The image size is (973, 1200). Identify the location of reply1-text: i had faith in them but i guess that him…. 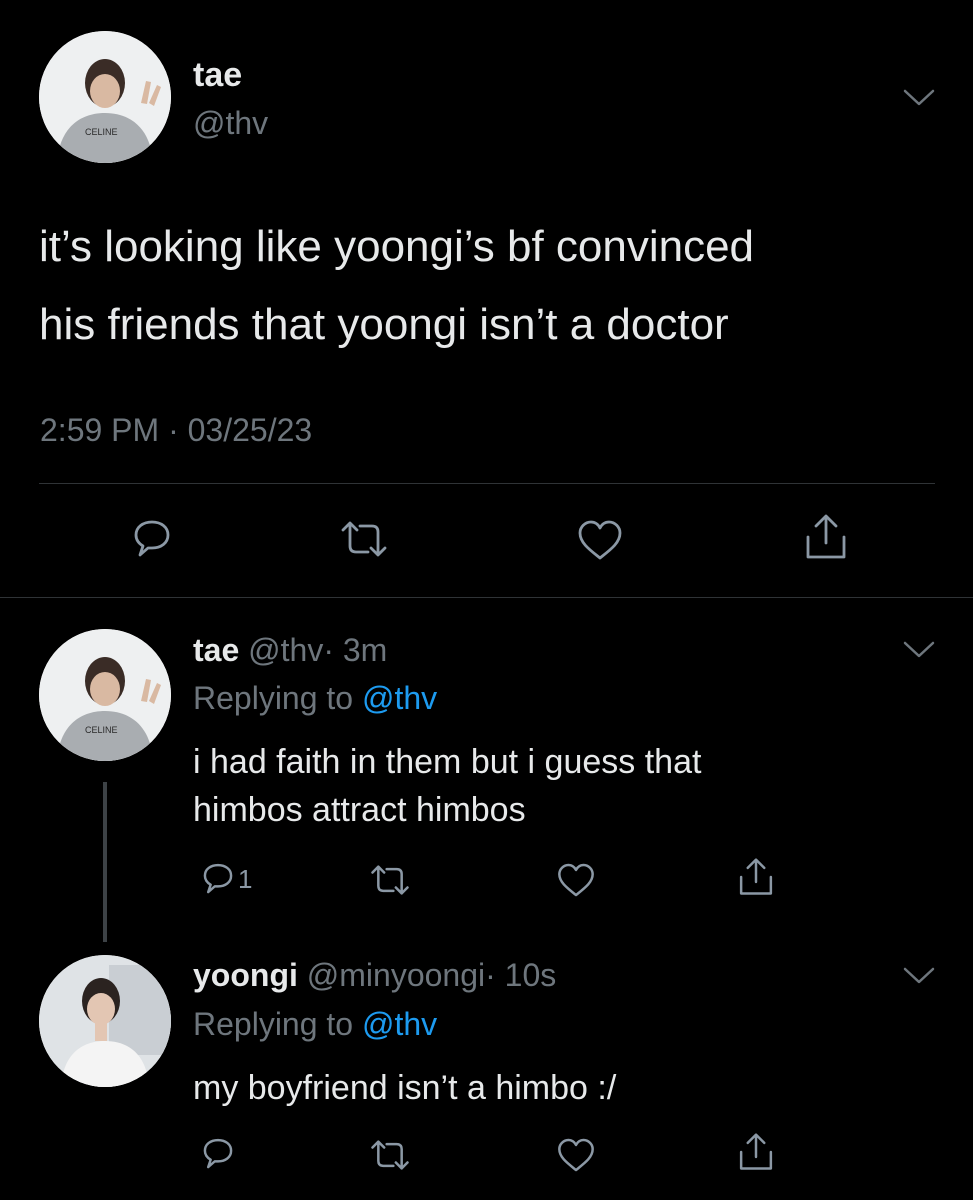
(447, 786).